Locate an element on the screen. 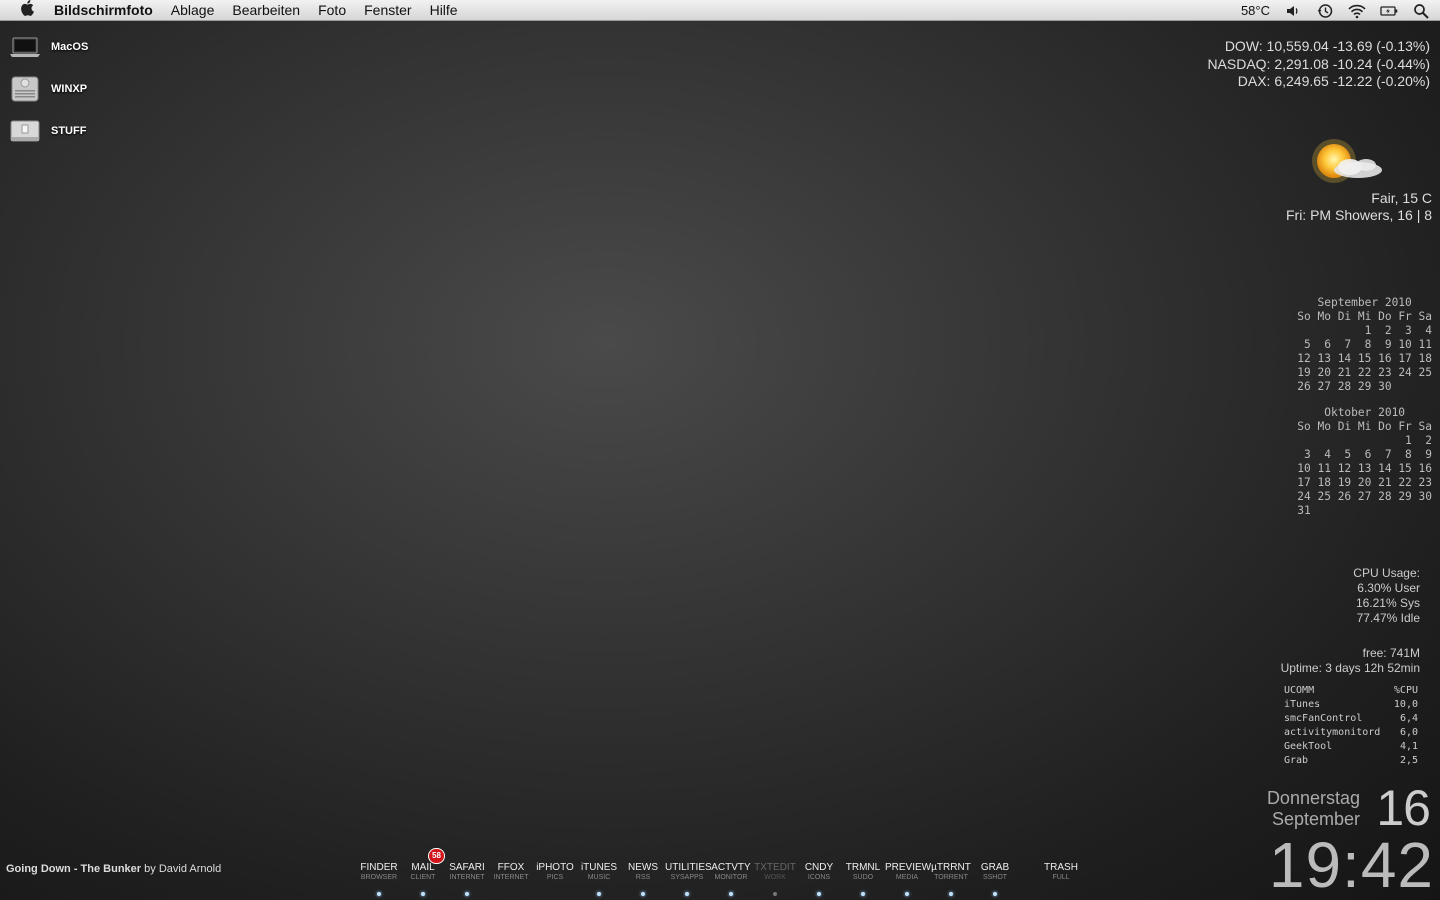 The height and width of the screenshot is (900, 1440). dock-item-news: NEWS RSS is located at coordinates (643, 881).